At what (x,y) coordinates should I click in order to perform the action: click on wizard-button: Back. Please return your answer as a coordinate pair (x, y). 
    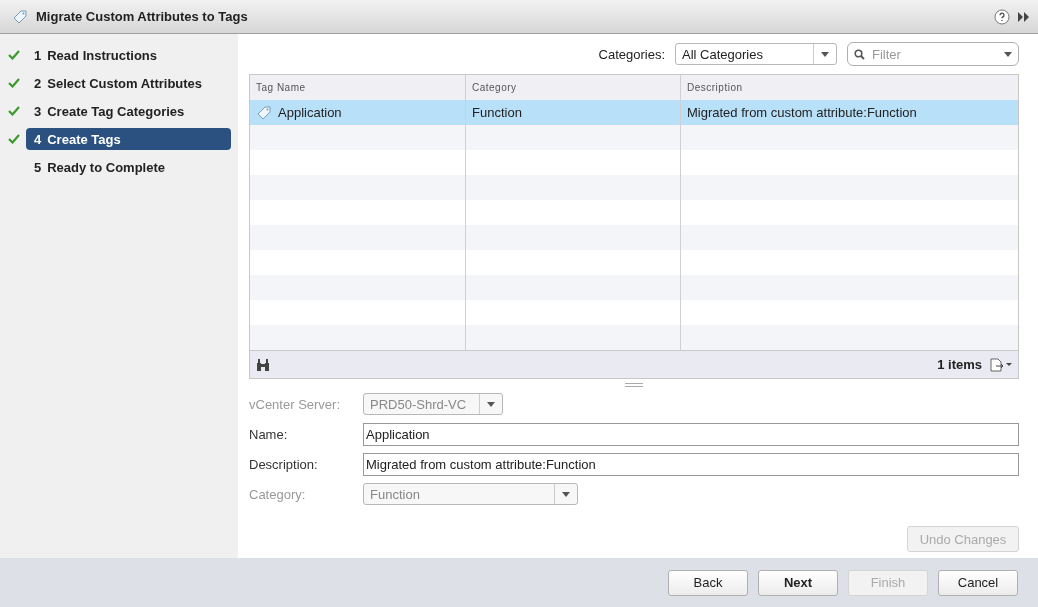
    Looking at the image, I should click on (708, 582).